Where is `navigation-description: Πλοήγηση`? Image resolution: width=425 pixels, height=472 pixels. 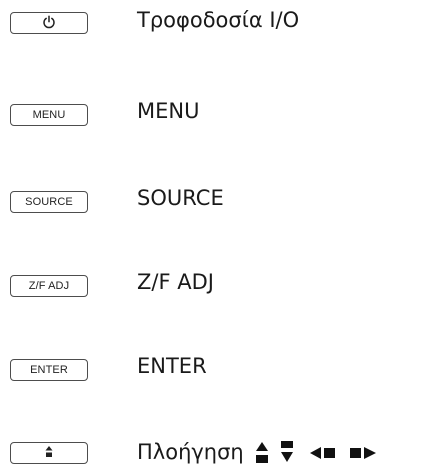
navigation-description: Πλοήγηση is located at coordinates (190, 452).